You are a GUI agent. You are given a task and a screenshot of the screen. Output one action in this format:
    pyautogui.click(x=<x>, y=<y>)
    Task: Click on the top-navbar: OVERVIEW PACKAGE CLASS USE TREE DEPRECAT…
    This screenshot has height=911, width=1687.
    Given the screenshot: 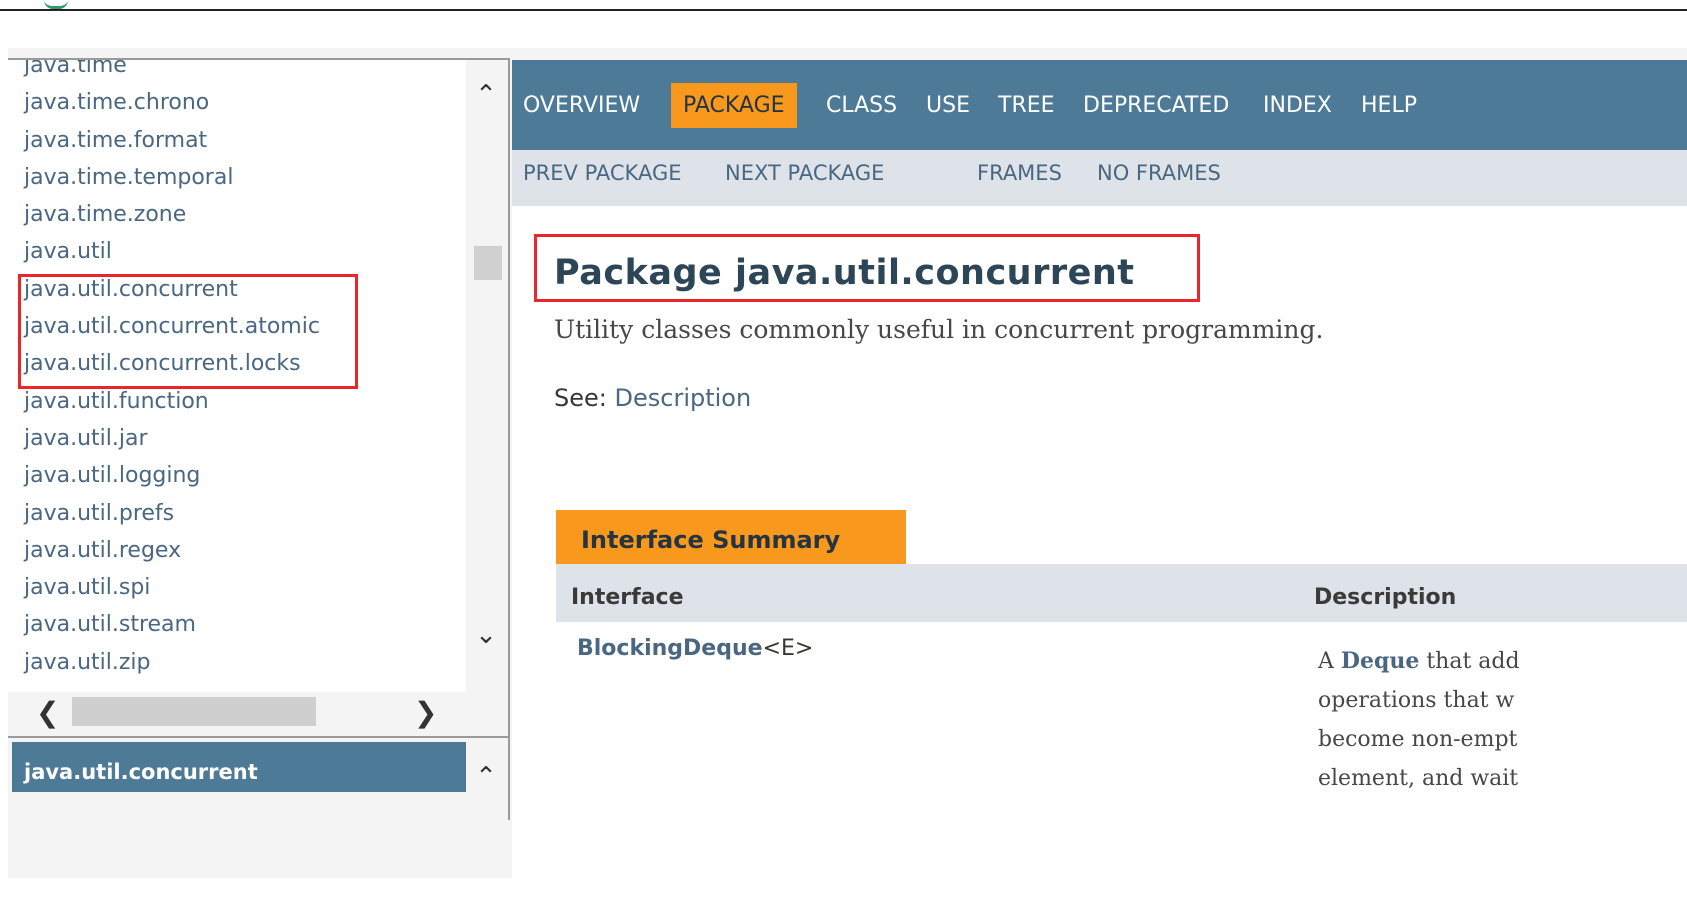 What is the action you would take?
    pyautogui.click(x=1099, y=105)
    